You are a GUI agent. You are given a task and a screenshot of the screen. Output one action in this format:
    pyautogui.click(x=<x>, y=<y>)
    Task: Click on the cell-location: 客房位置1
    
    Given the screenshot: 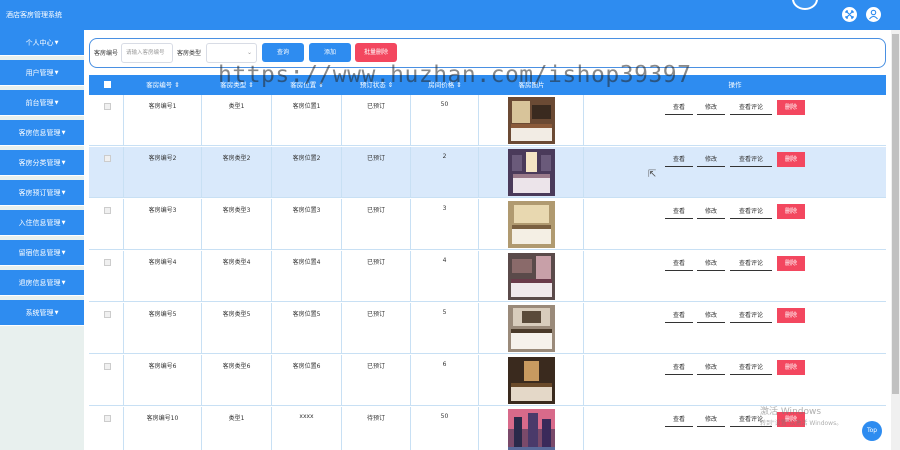 What is the action you would take?
    pyautogui.click(x=307, y=120)
    